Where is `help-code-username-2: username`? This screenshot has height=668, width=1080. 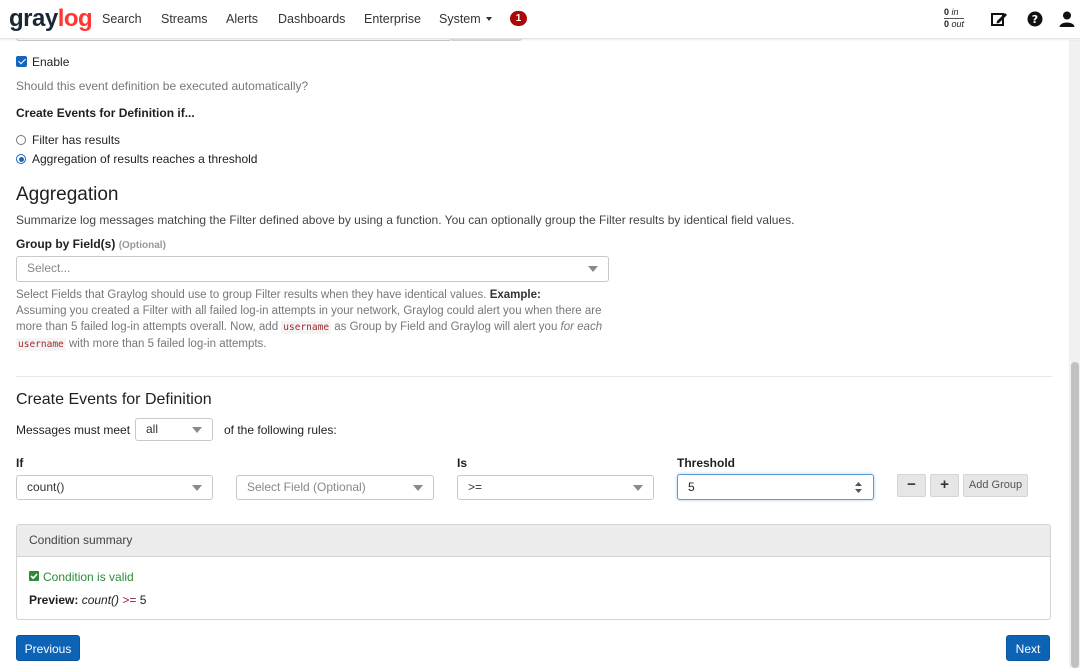
help-code-username-2: username is located at coordinates (41, 344).